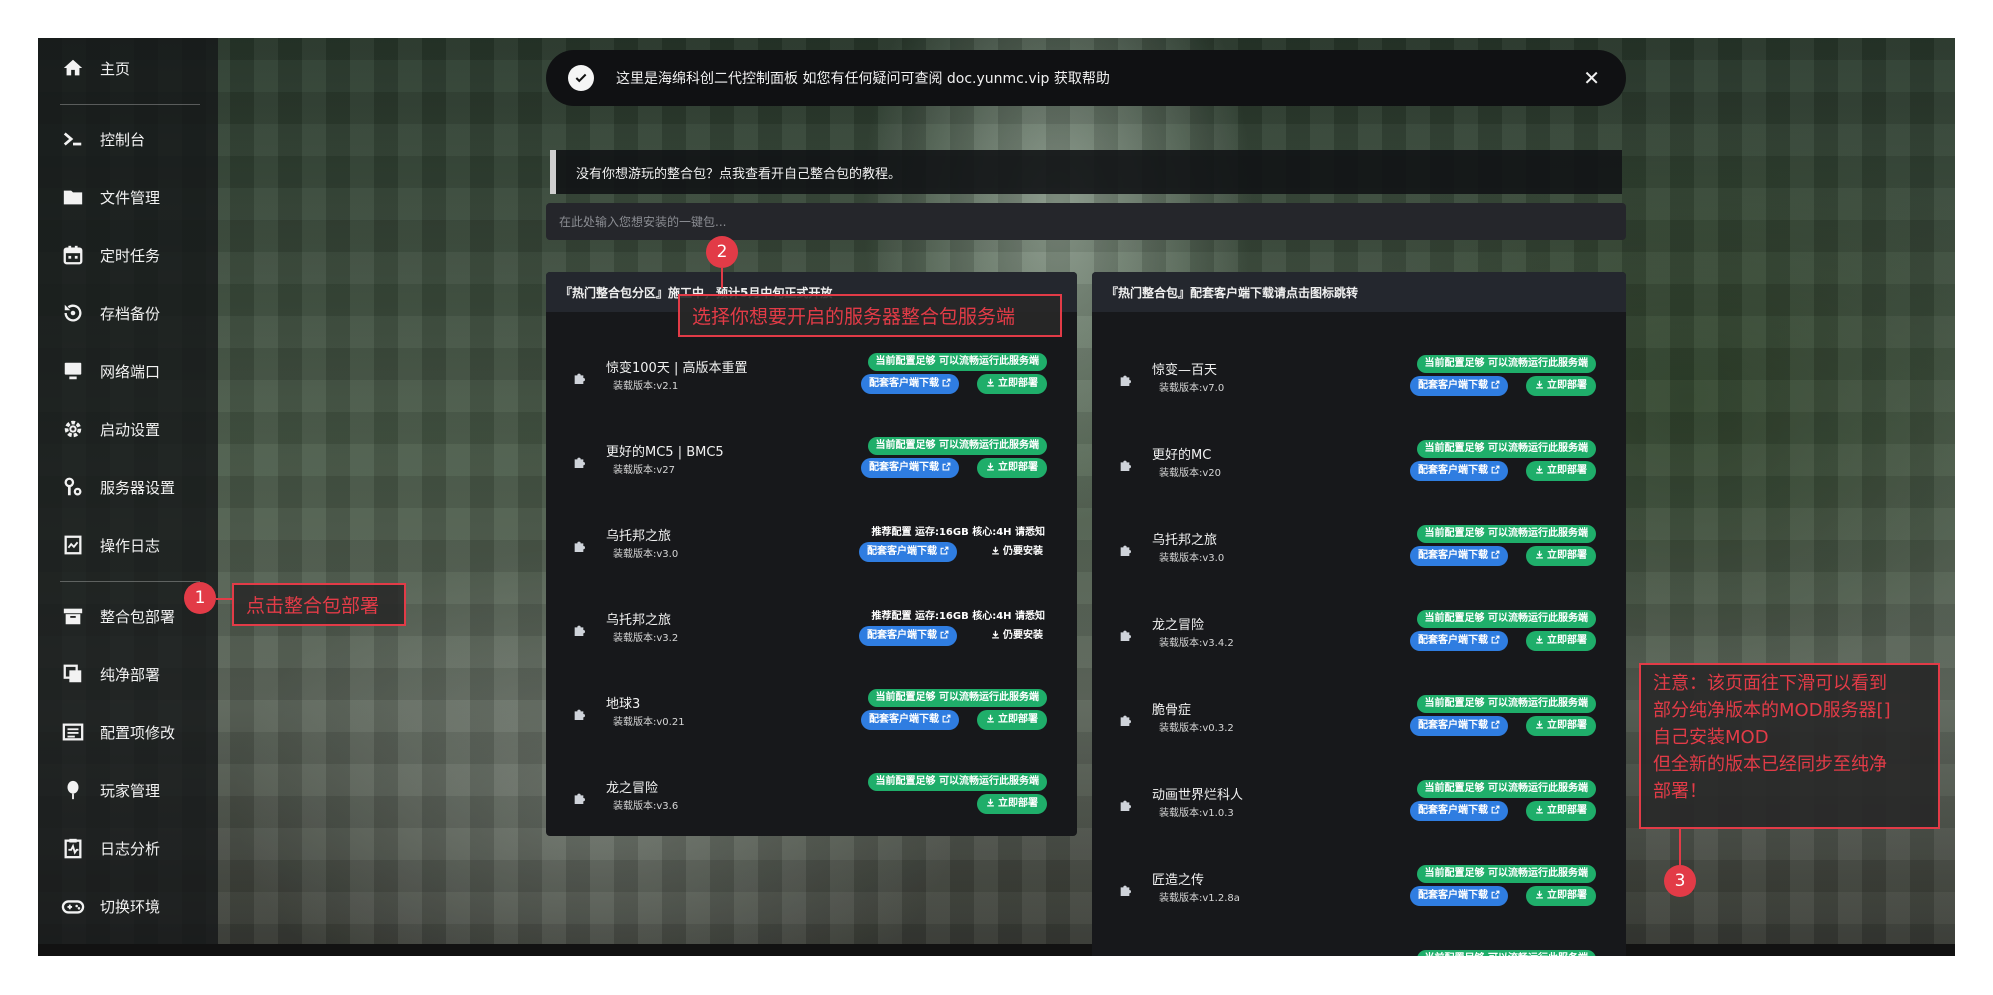 The image size is (1993, 995). I want to click on sidebar-item-console: 控制台, so click(128, 139).